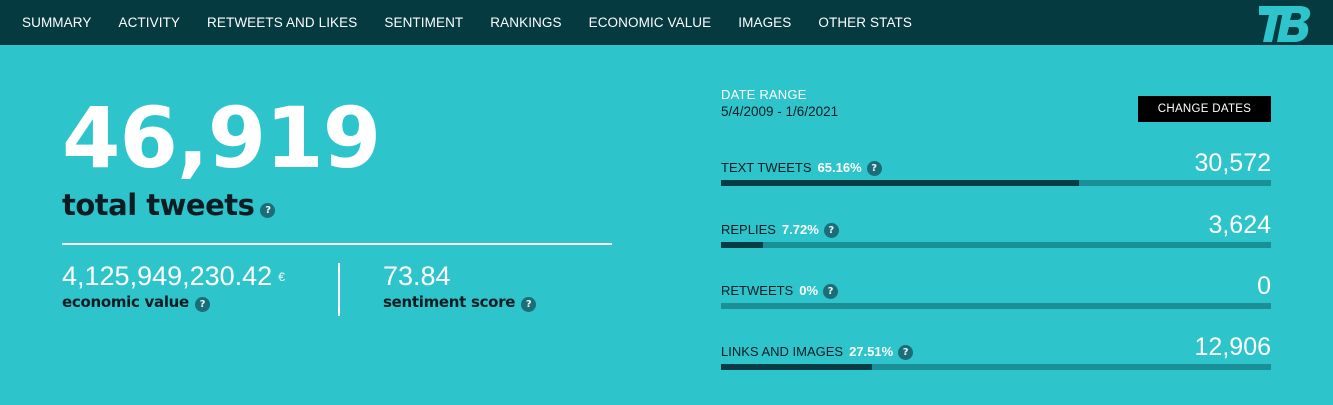 This screenshot has width=1333, height=405. What do you see at coordinates (1204, 109) in the screenshot?
I see `change-dates-button: CHANGE DATES` at bounding box center [1204, 109].